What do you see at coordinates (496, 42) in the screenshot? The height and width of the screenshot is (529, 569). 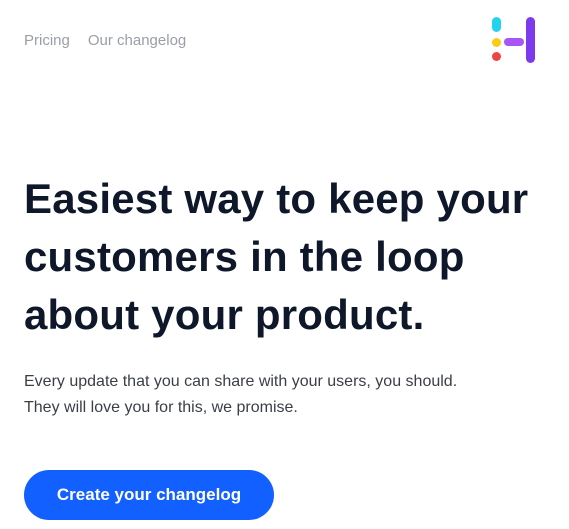 I see `logo-yellow-dot` at bounding box center [496, 42].